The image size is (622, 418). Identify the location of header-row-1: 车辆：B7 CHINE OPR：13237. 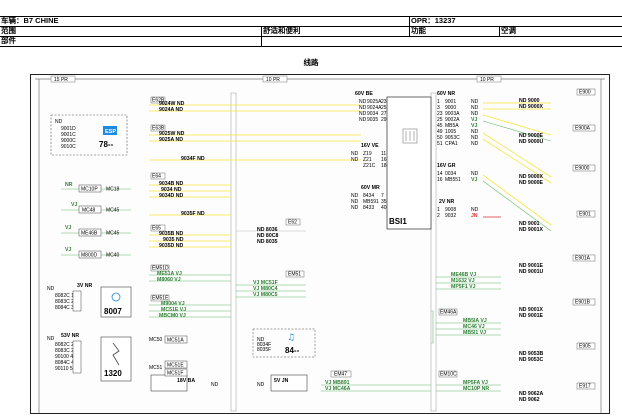
(311, 21).